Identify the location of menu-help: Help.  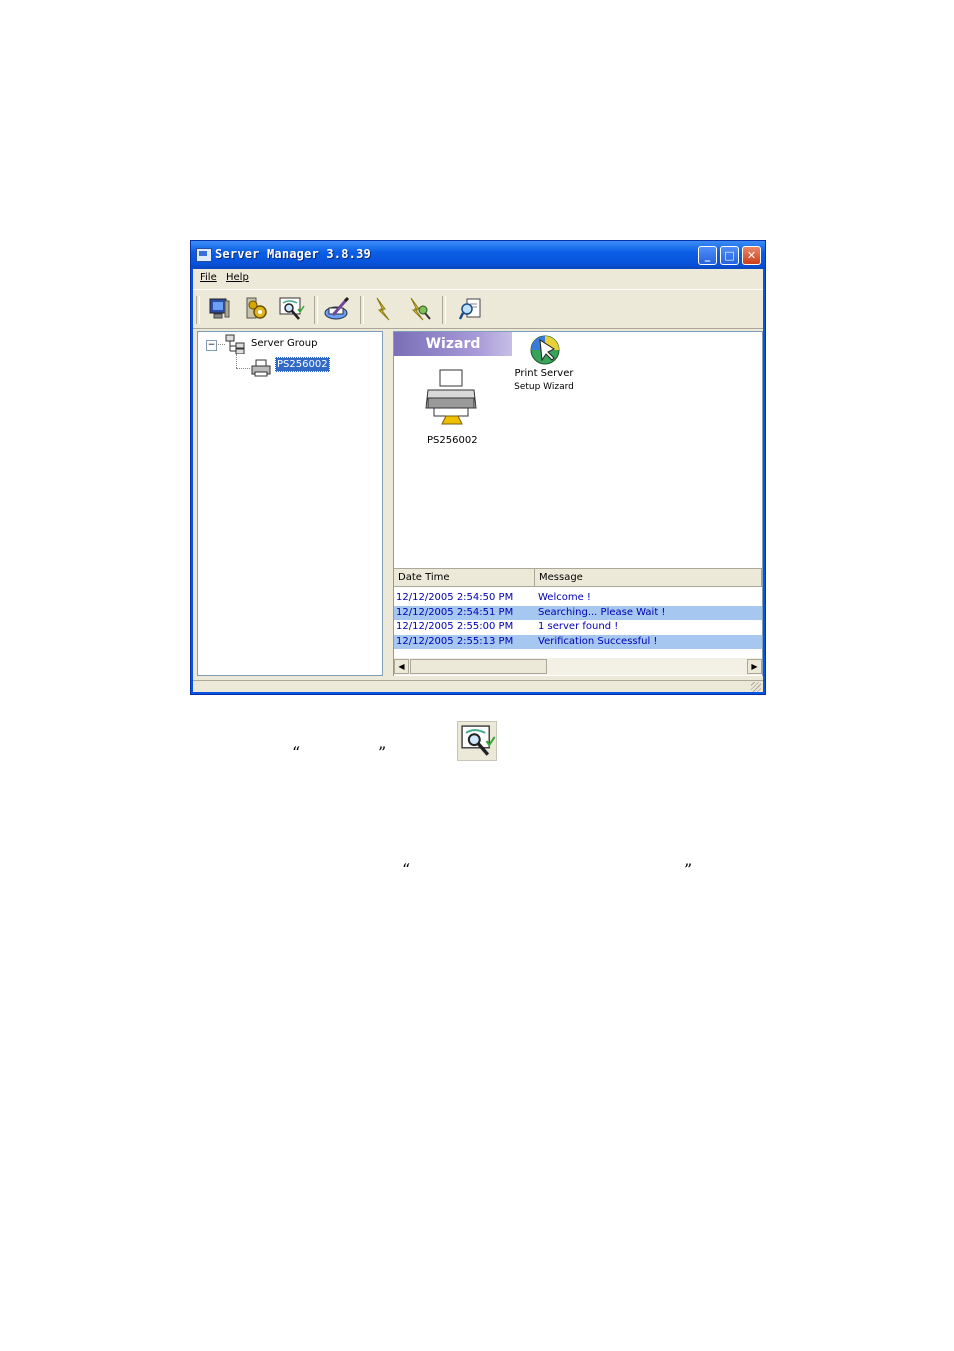
(237, 277).